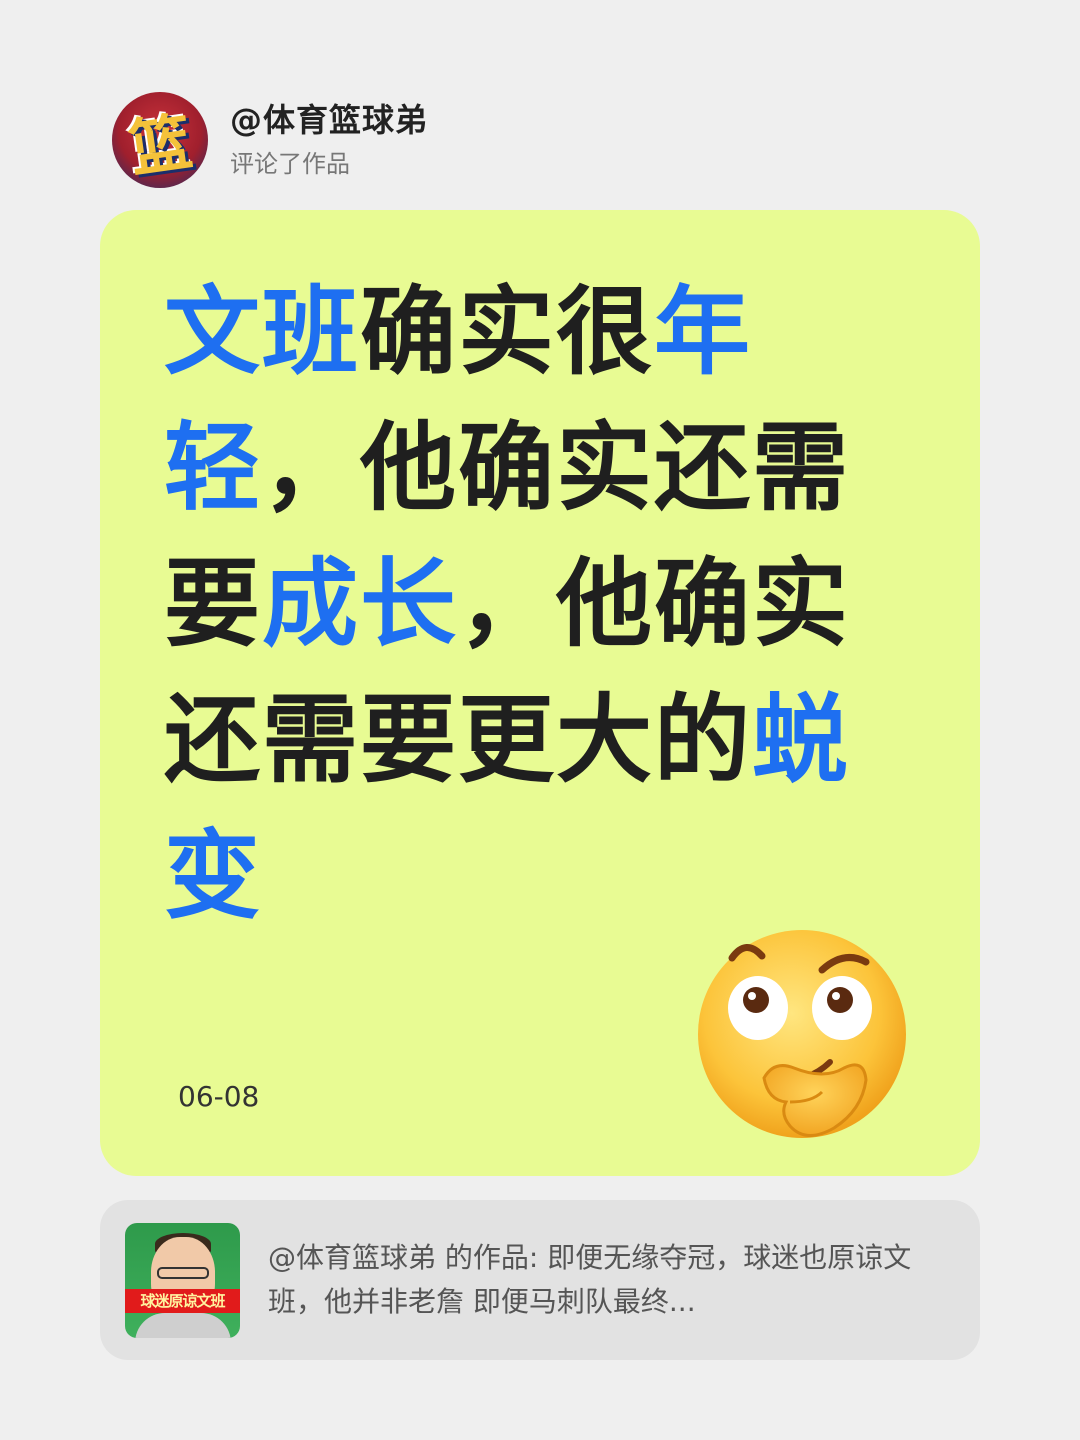  I want to click on action-label: 评论了作品, so click(290, 164).